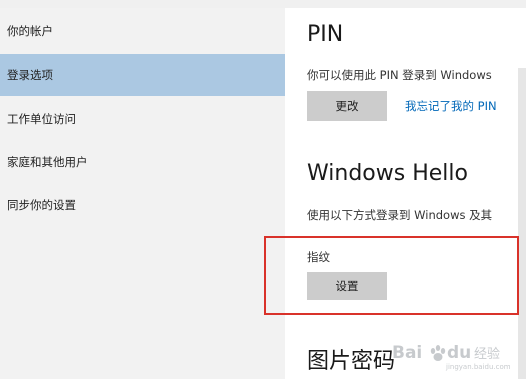 The image size is (526, 379). Describe the element at coordinates (522, 223) in the screenshot. I see `scrollbar` at that location.